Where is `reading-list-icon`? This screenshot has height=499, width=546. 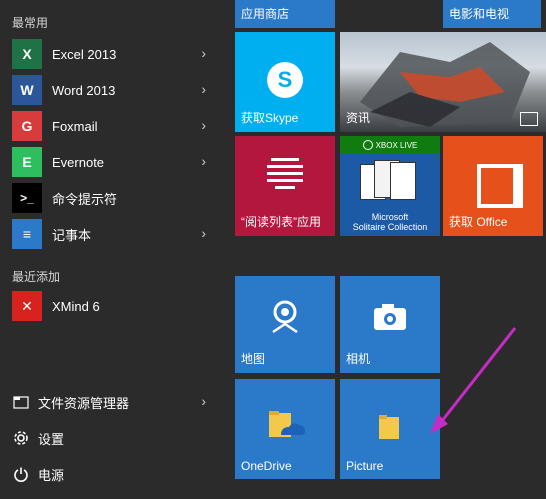 reading-list-icon is located at coordinates (285, 173).